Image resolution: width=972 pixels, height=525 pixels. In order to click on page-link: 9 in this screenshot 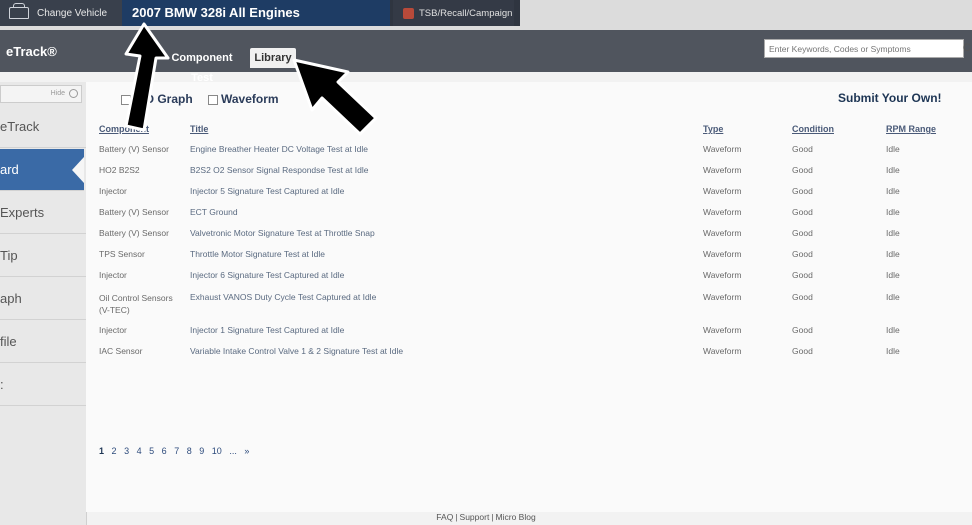, I will do `click(201, 451)`.